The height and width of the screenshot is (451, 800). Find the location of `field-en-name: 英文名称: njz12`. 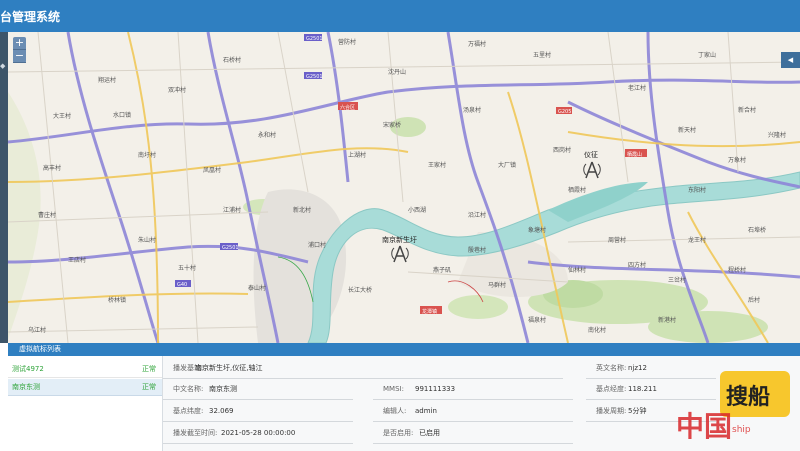

field-en-name: 英文名称: njz12 is located at coordinates (651, 369).